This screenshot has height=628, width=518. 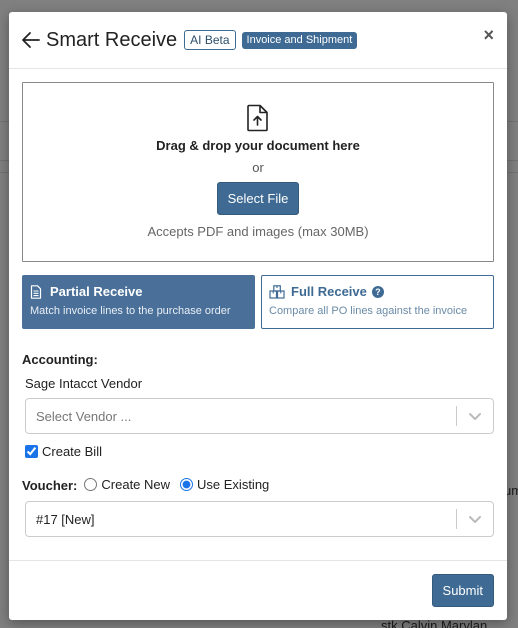 What do you see at coordinates (50, 485) in the screenshot?
I see `voucher-label: Voucher:` at bounding box center [50, 485].